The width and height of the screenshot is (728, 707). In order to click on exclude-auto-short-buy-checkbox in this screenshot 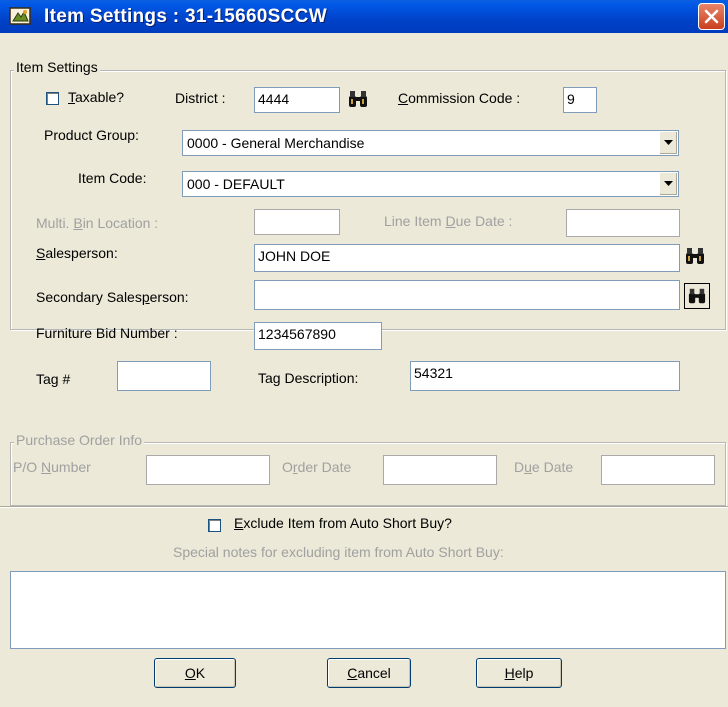, I will do `click(214, 525)`.